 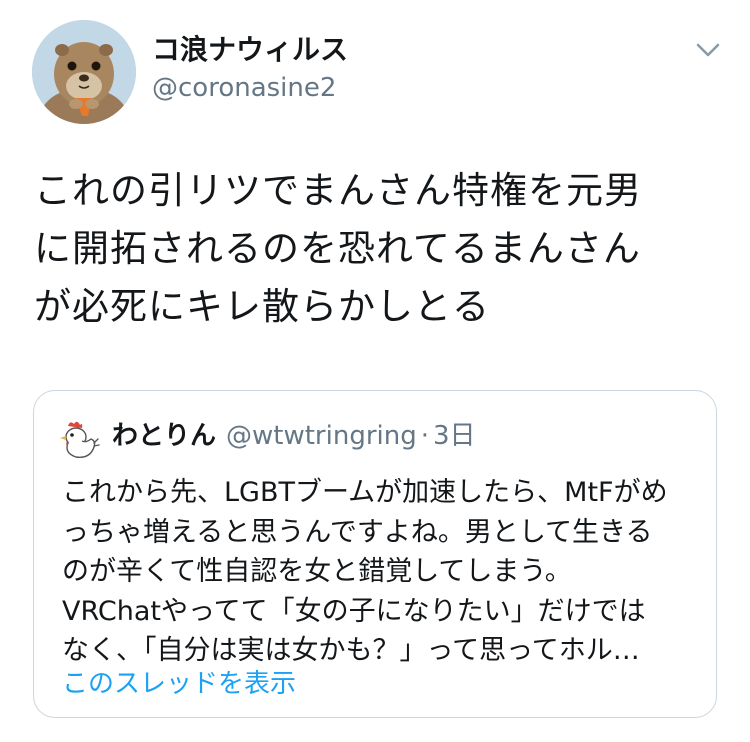 I want to click on chicken-icon, so click(x=78, y=439).